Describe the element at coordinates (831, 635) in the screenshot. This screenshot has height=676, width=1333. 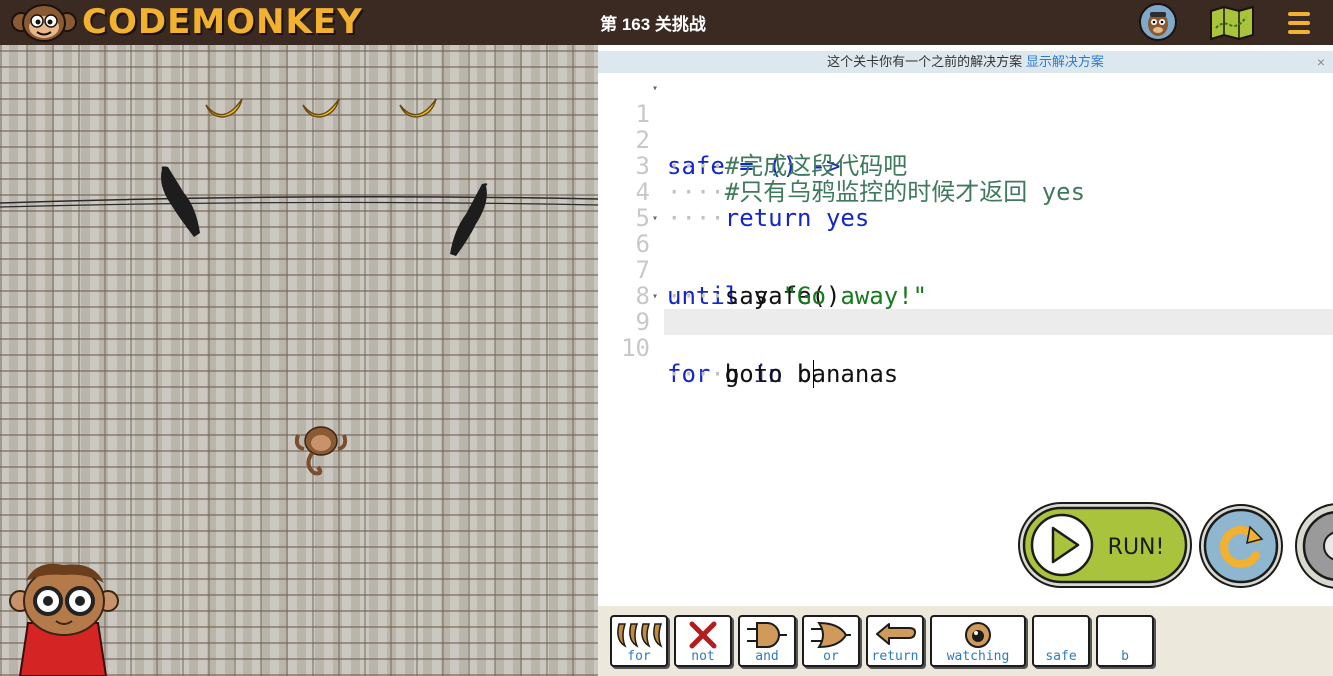
I see `or-gate-icon` at that location.